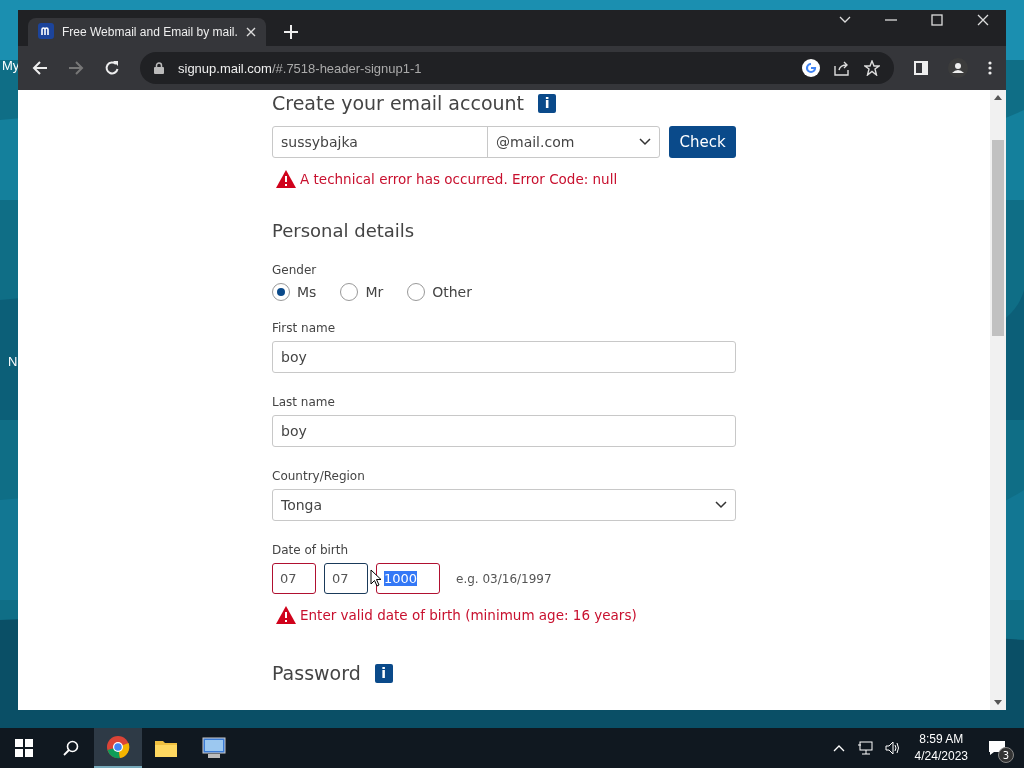 This screenshot has width=1024, height=768. I want to click on share-icon, so click(842, 68).